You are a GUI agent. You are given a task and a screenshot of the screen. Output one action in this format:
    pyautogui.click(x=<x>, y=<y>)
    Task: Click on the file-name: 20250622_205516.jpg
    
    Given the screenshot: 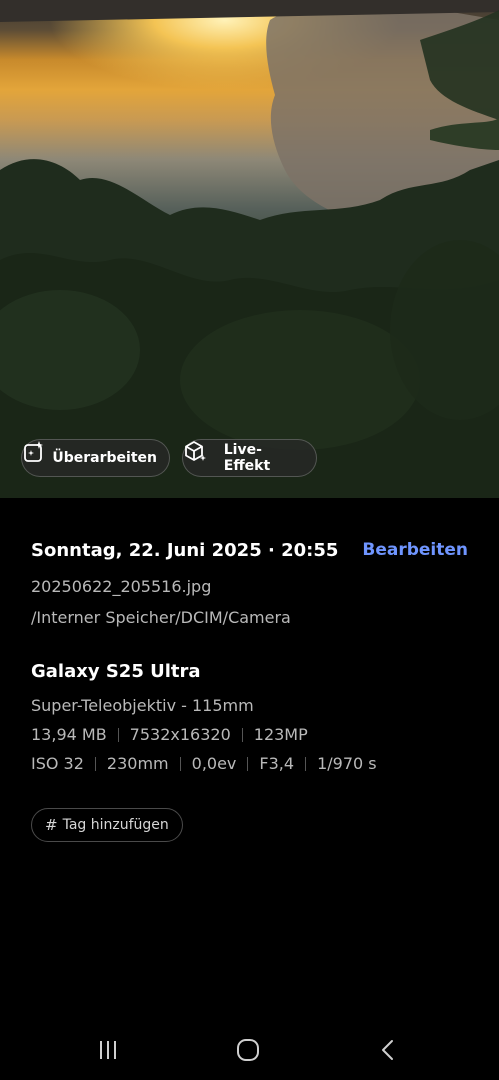 What is the action you would take?
    pyautogui.click(x=121, y=586)
    